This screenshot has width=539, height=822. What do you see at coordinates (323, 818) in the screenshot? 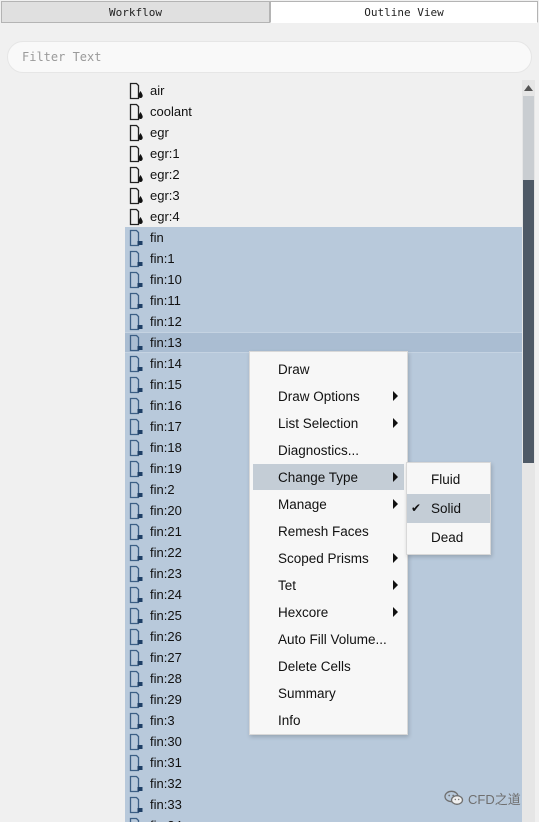
I see `tree-item-fin-34: fin:34` at bounding box center [323, 818].